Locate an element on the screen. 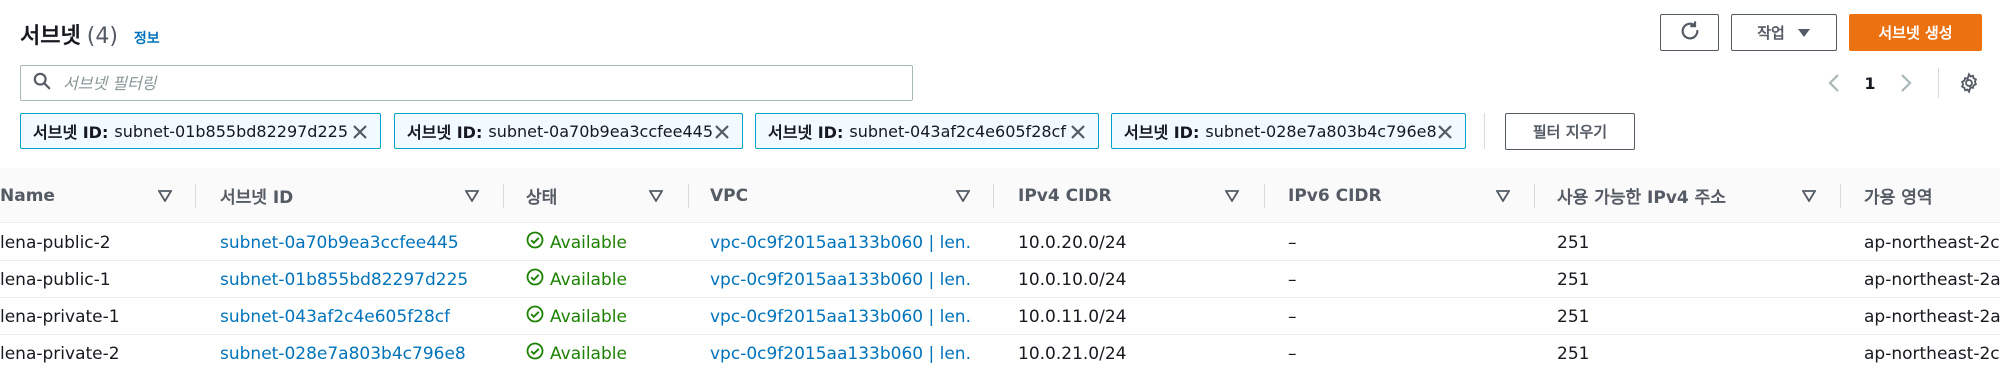 Image resolution: width=2000 pixels, height=371 pixels. cell-name: lena-private-1 is located at coordinates (60, 316).